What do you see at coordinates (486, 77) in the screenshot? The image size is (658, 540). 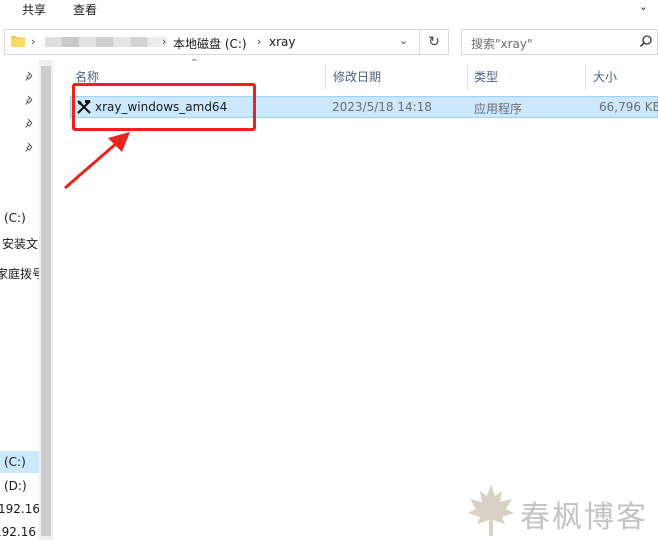 I see `column-header-type: 类型` at bounding box center [486, 77].